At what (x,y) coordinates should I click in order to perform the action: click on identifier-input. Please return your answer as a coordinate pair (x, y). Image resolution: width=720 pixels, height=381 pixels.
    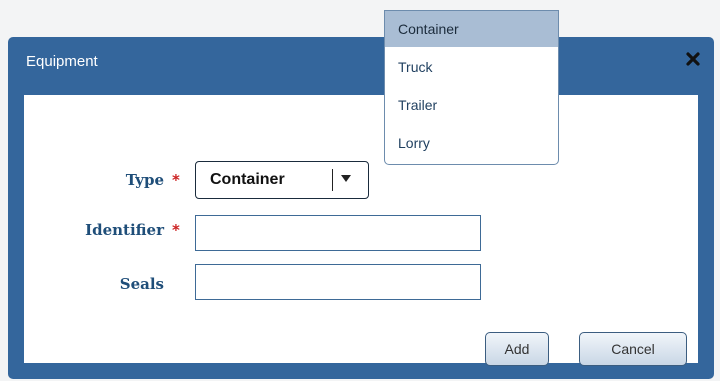
    Looking at the image, I should click on (338, 233).